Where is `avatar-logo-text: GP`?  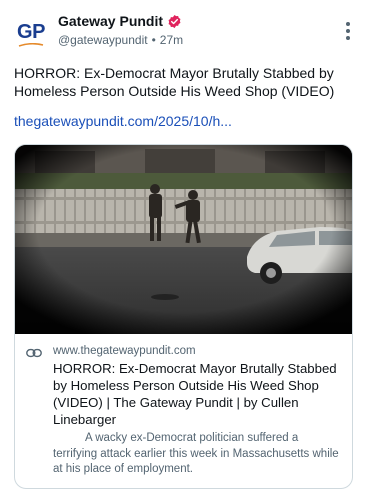 avatar-logo-text: GP is located at coordinates (31, 31).